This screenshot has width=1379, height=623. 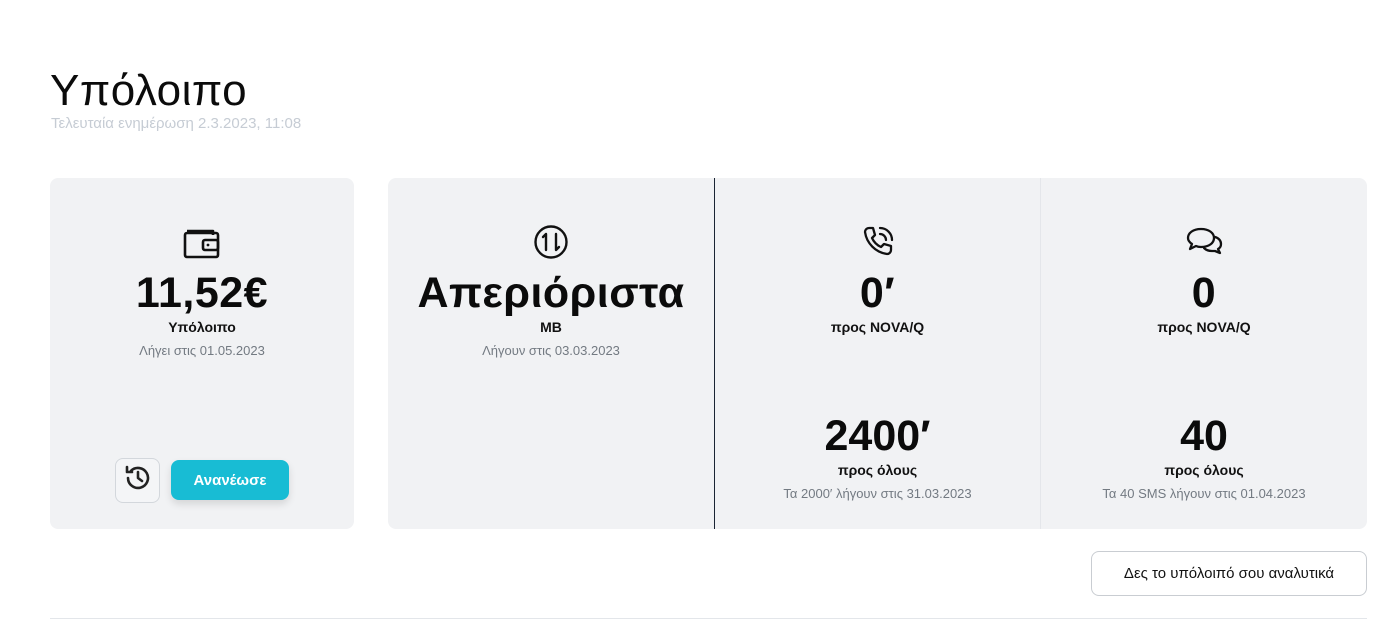 I want to click on page-title: Υπόλοιπο, so click(x=149, y=90).